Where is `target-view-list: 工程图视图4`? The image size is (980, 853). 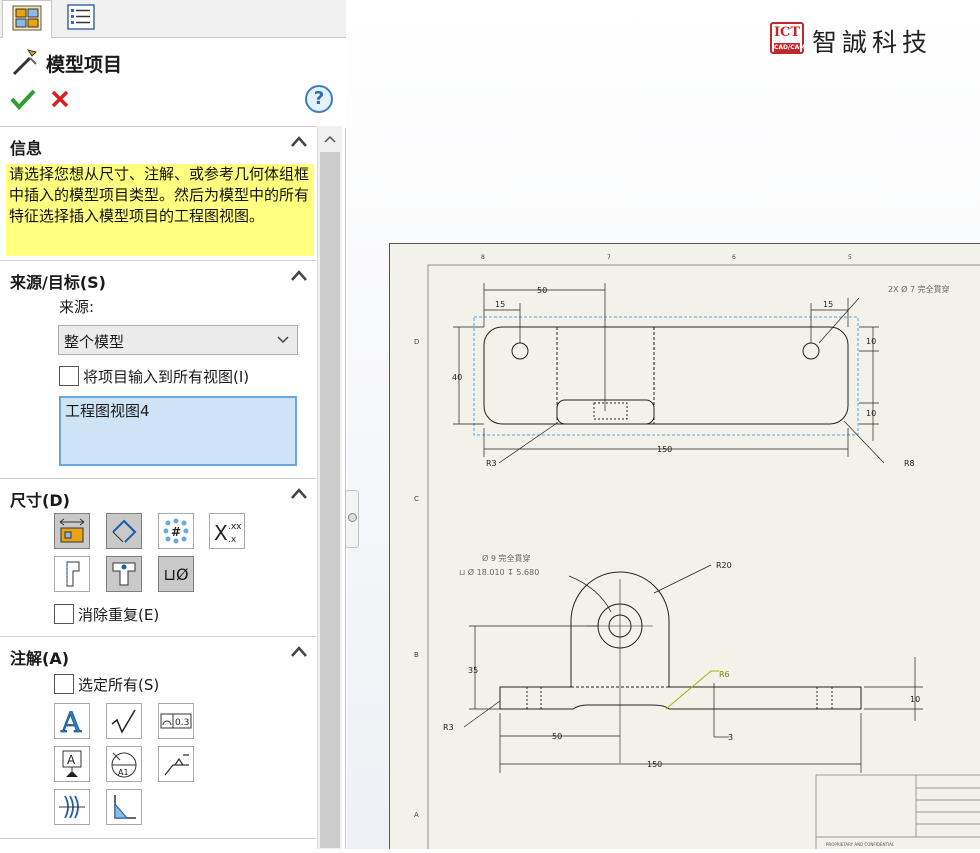 target-view-list: 工程图视图4 is located at coordinates (178, 431).